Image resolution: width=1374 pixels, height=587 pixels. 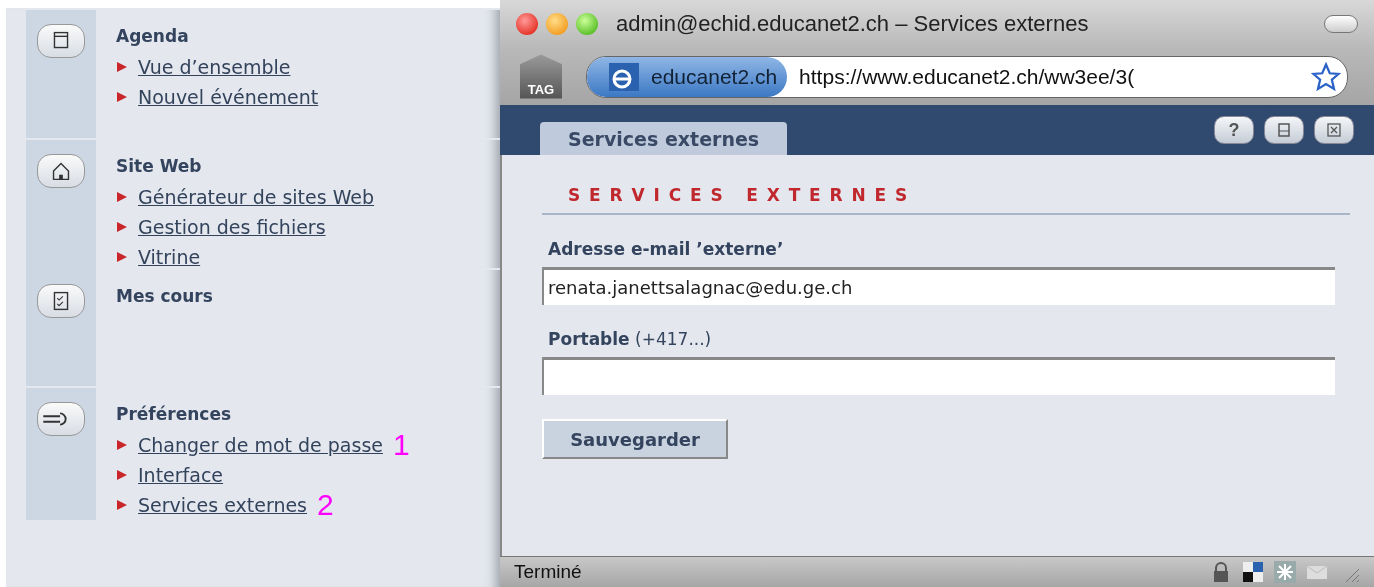 I want to click on field-label: Adresse e-mail ’externe’, so click(x=666, y=249).